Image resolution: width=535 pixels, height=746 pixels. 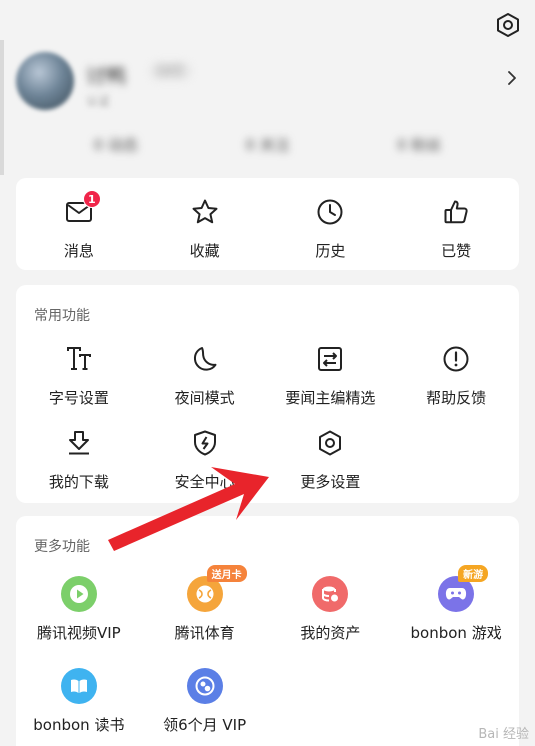 What do you see at coordinates (78, 251) in the screenshot?
I see `quick-item-label: 消息` at bounding box center [78, 251].